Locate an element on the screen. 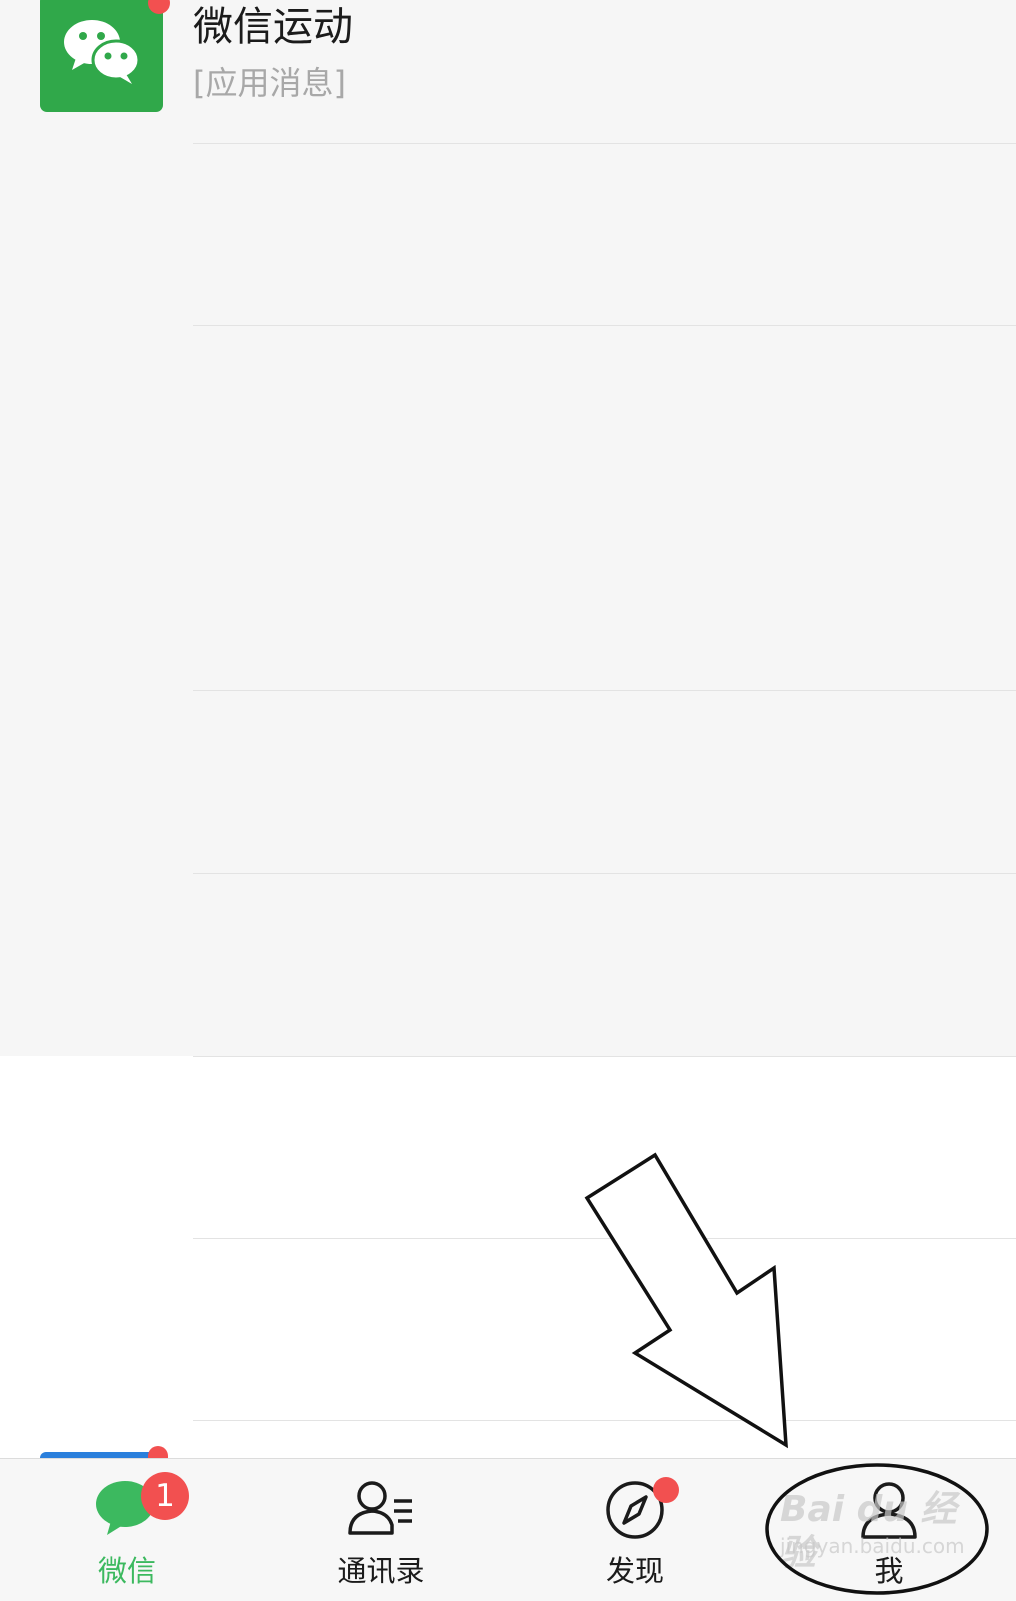  unread-dot is located at coordinates (666, 1490).